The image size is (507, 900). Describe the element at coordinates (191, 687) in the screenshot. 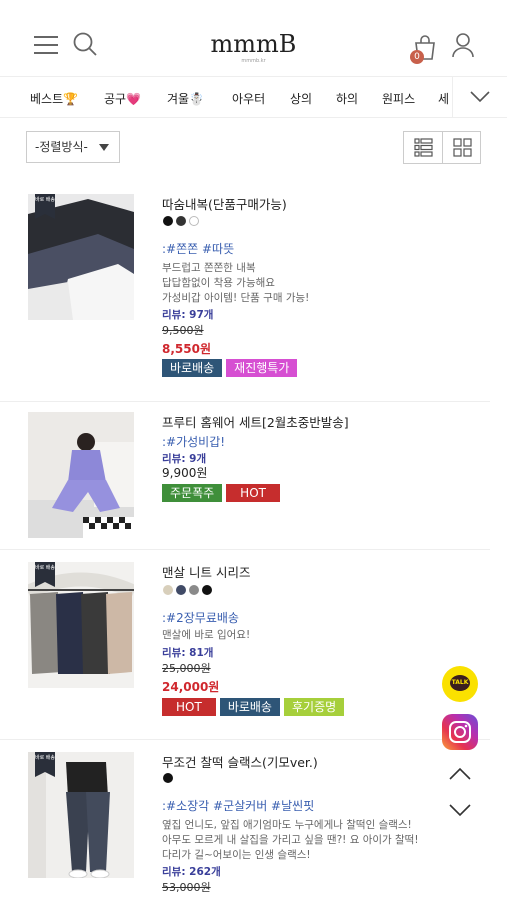

I see `sale-price: 24,000원` at that location.